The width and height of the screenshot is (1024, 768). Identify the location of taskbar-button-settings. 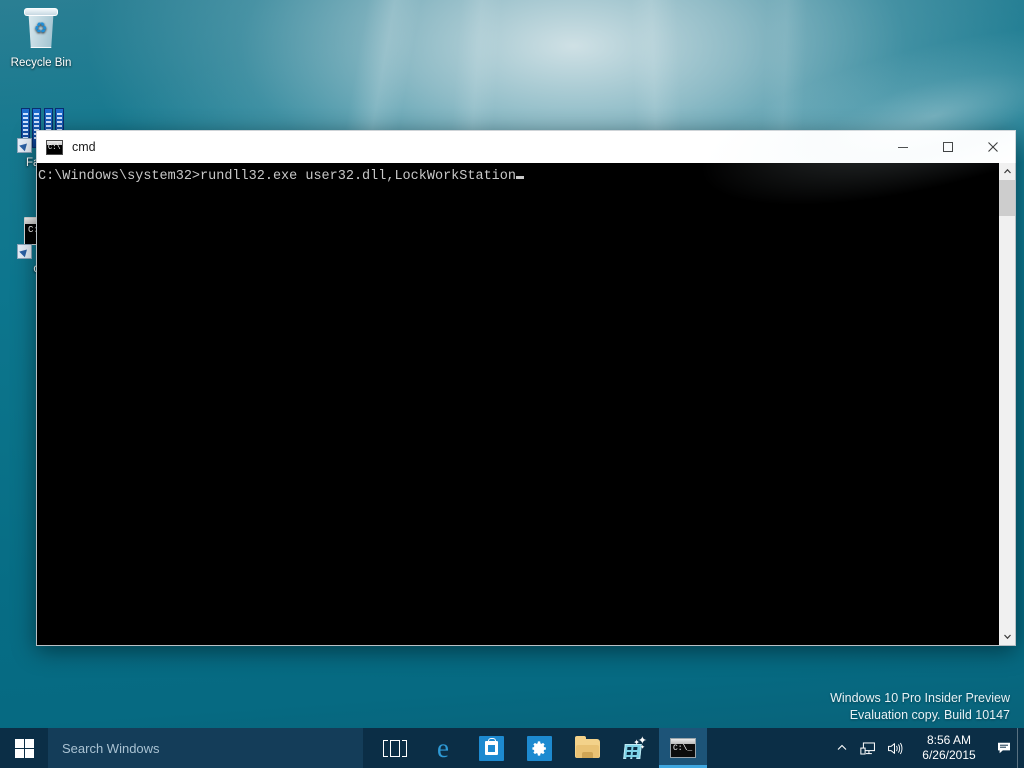
(539, 748).